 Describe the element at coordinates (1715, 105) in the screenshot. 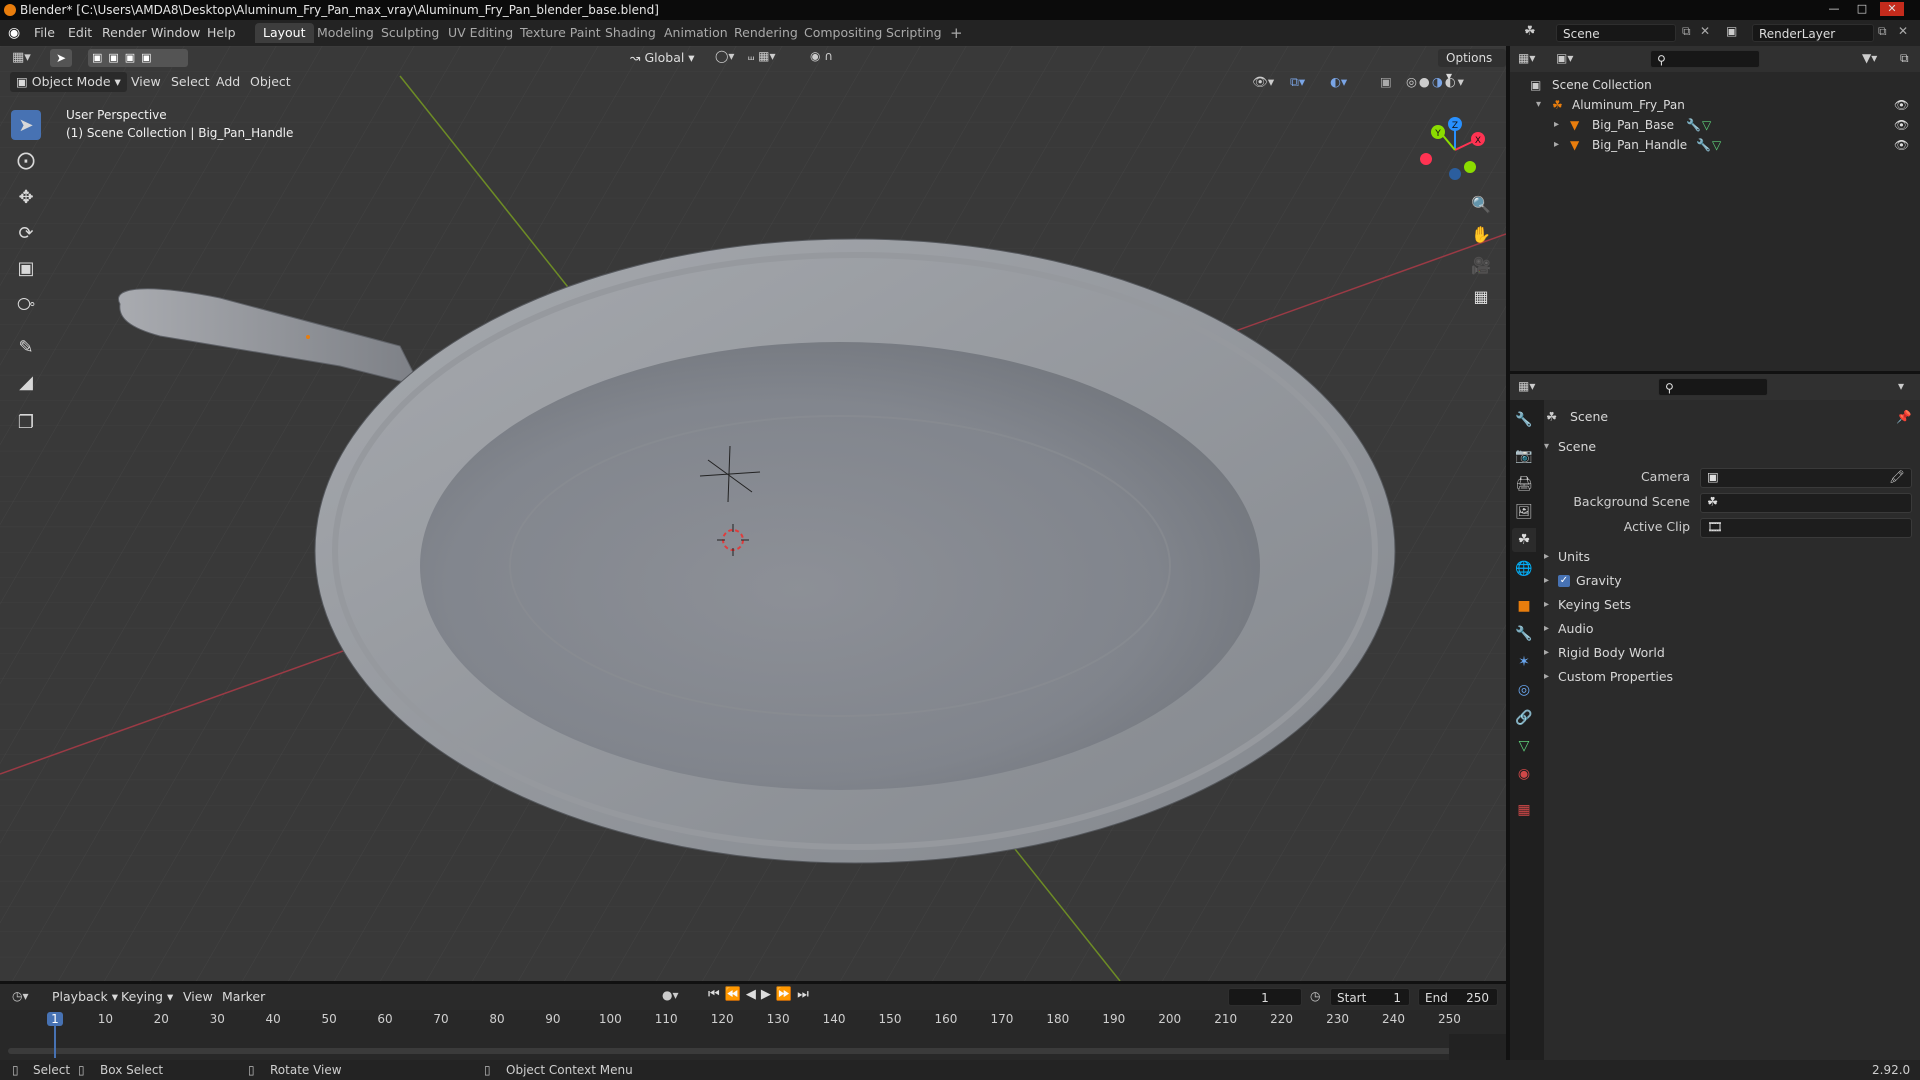

I see `outliner-row-aluminum-fry-pan: ▾ ☘ Aluminum_Fry_Pan 👁` at that location.